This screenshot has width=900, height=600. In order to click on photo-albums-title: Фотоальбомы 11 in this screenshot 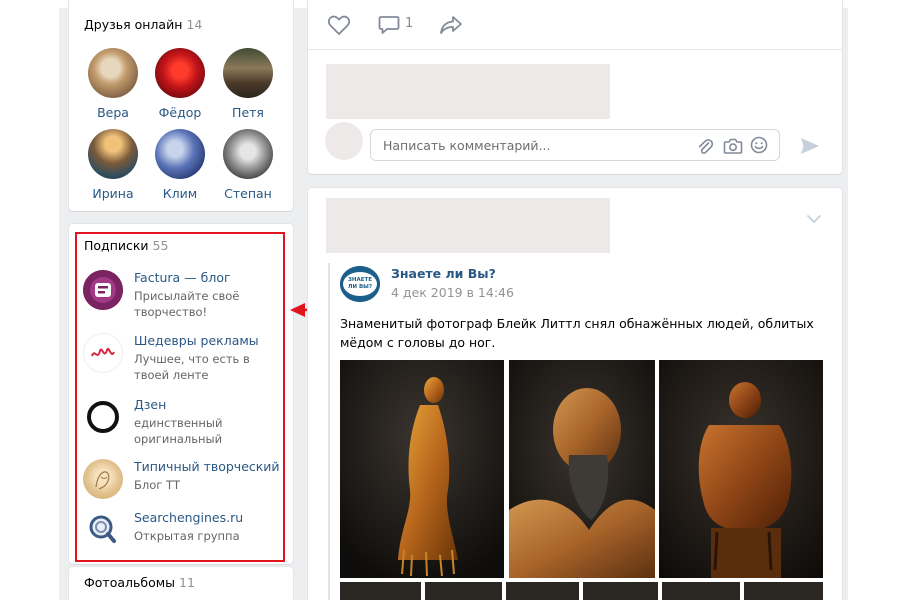, I will do `click(139, 582)`.